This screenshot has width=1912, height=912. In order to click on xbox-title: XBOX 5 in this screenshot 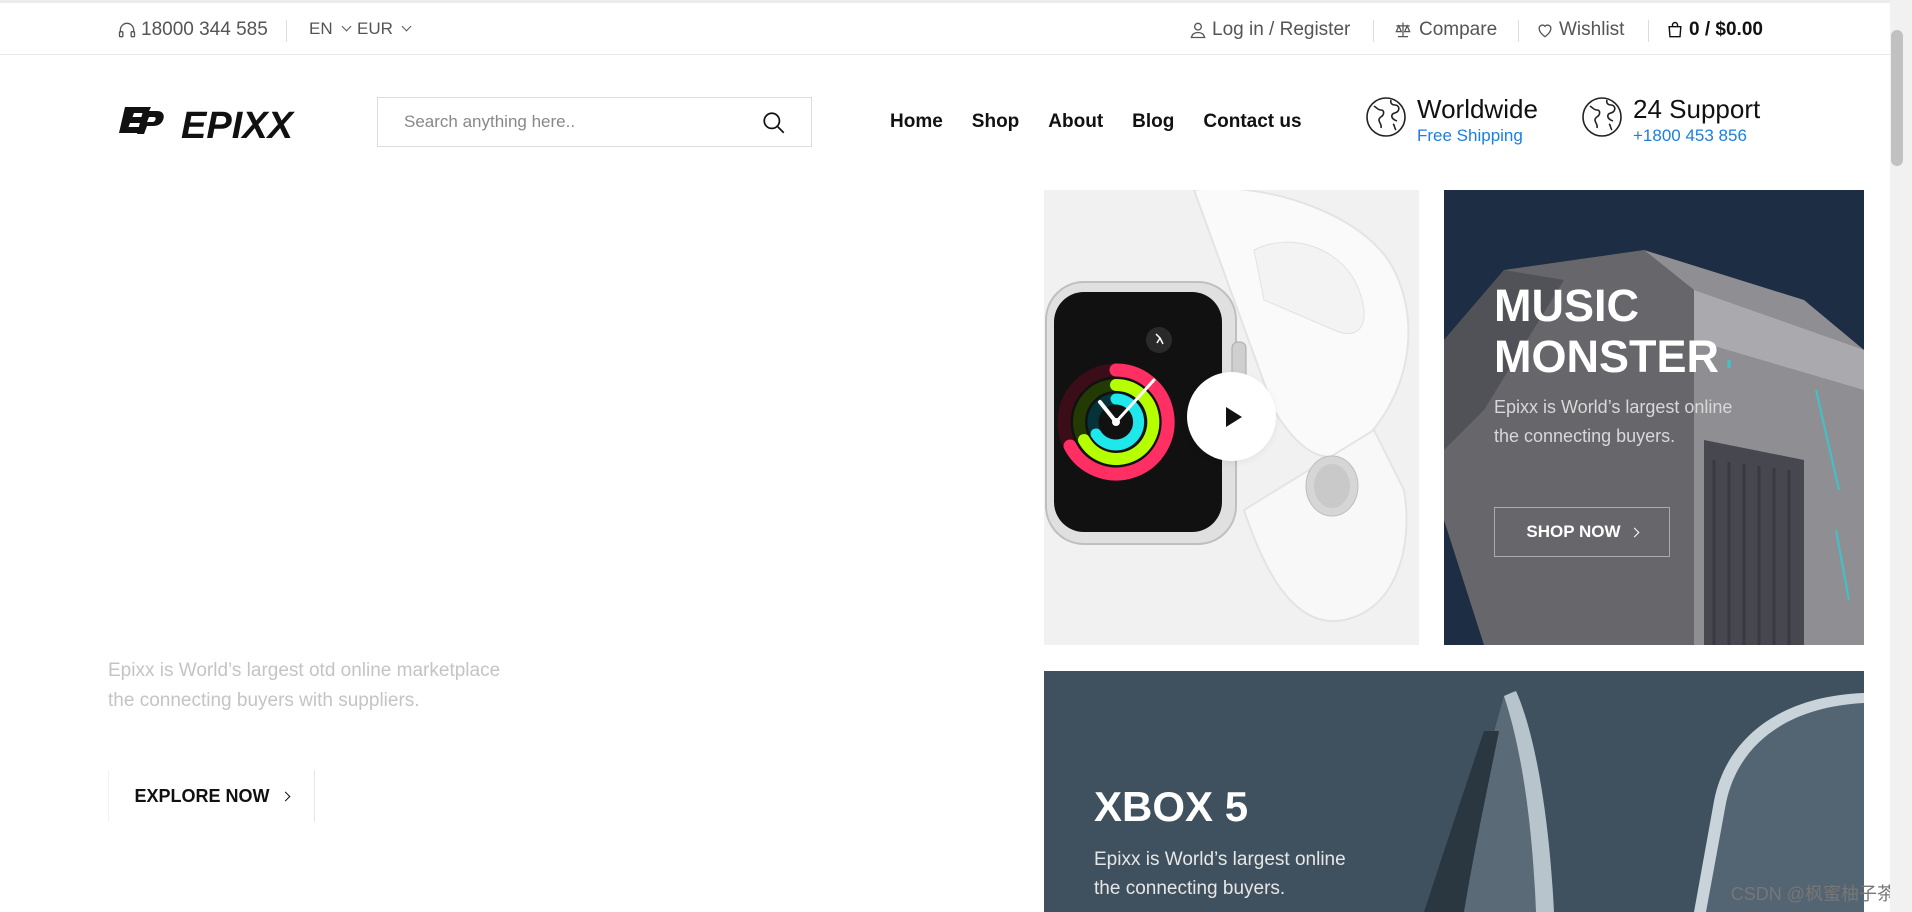, I will do `click(1171, 806)`.